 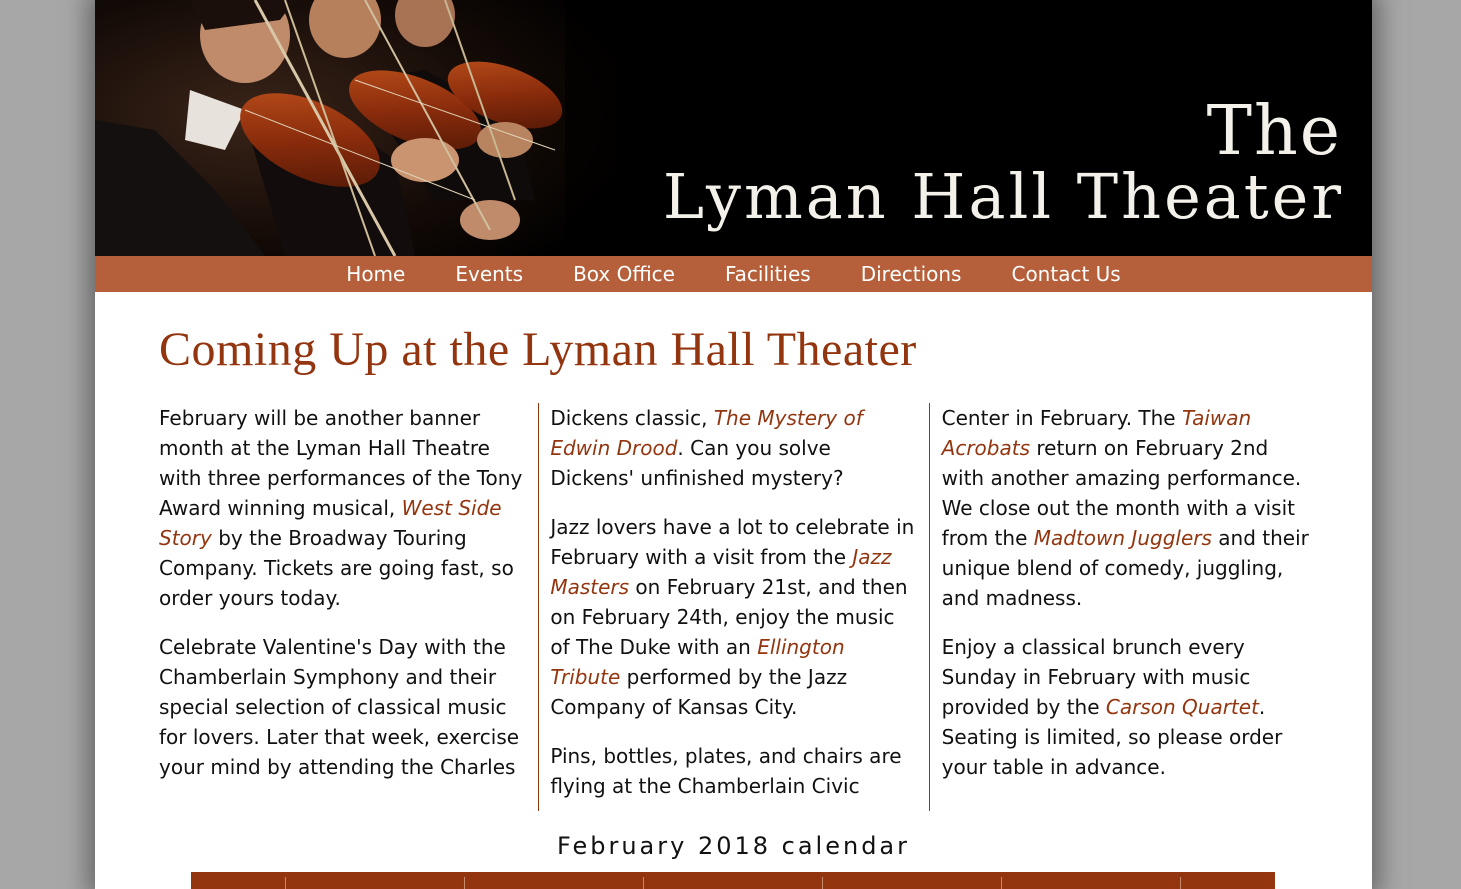 What do you see at coordinates (375, 274) in the screenshot?
I see `nav-home-link: Home` at bounding box center [375, 274].